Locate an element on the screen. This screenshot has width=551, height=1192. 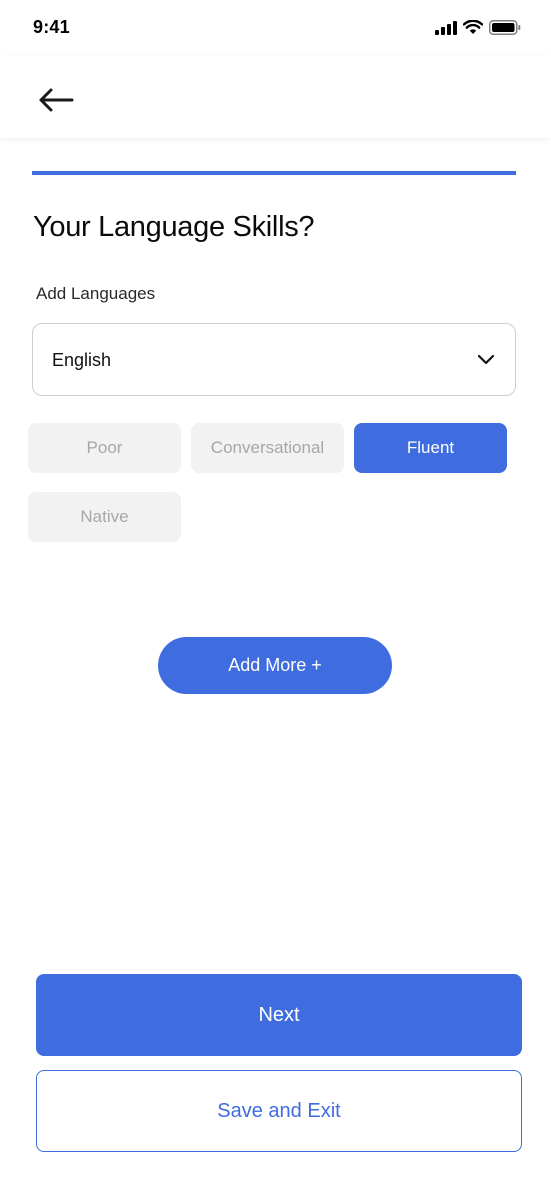
progress-bar-fill is located at coordinates (274, 173).